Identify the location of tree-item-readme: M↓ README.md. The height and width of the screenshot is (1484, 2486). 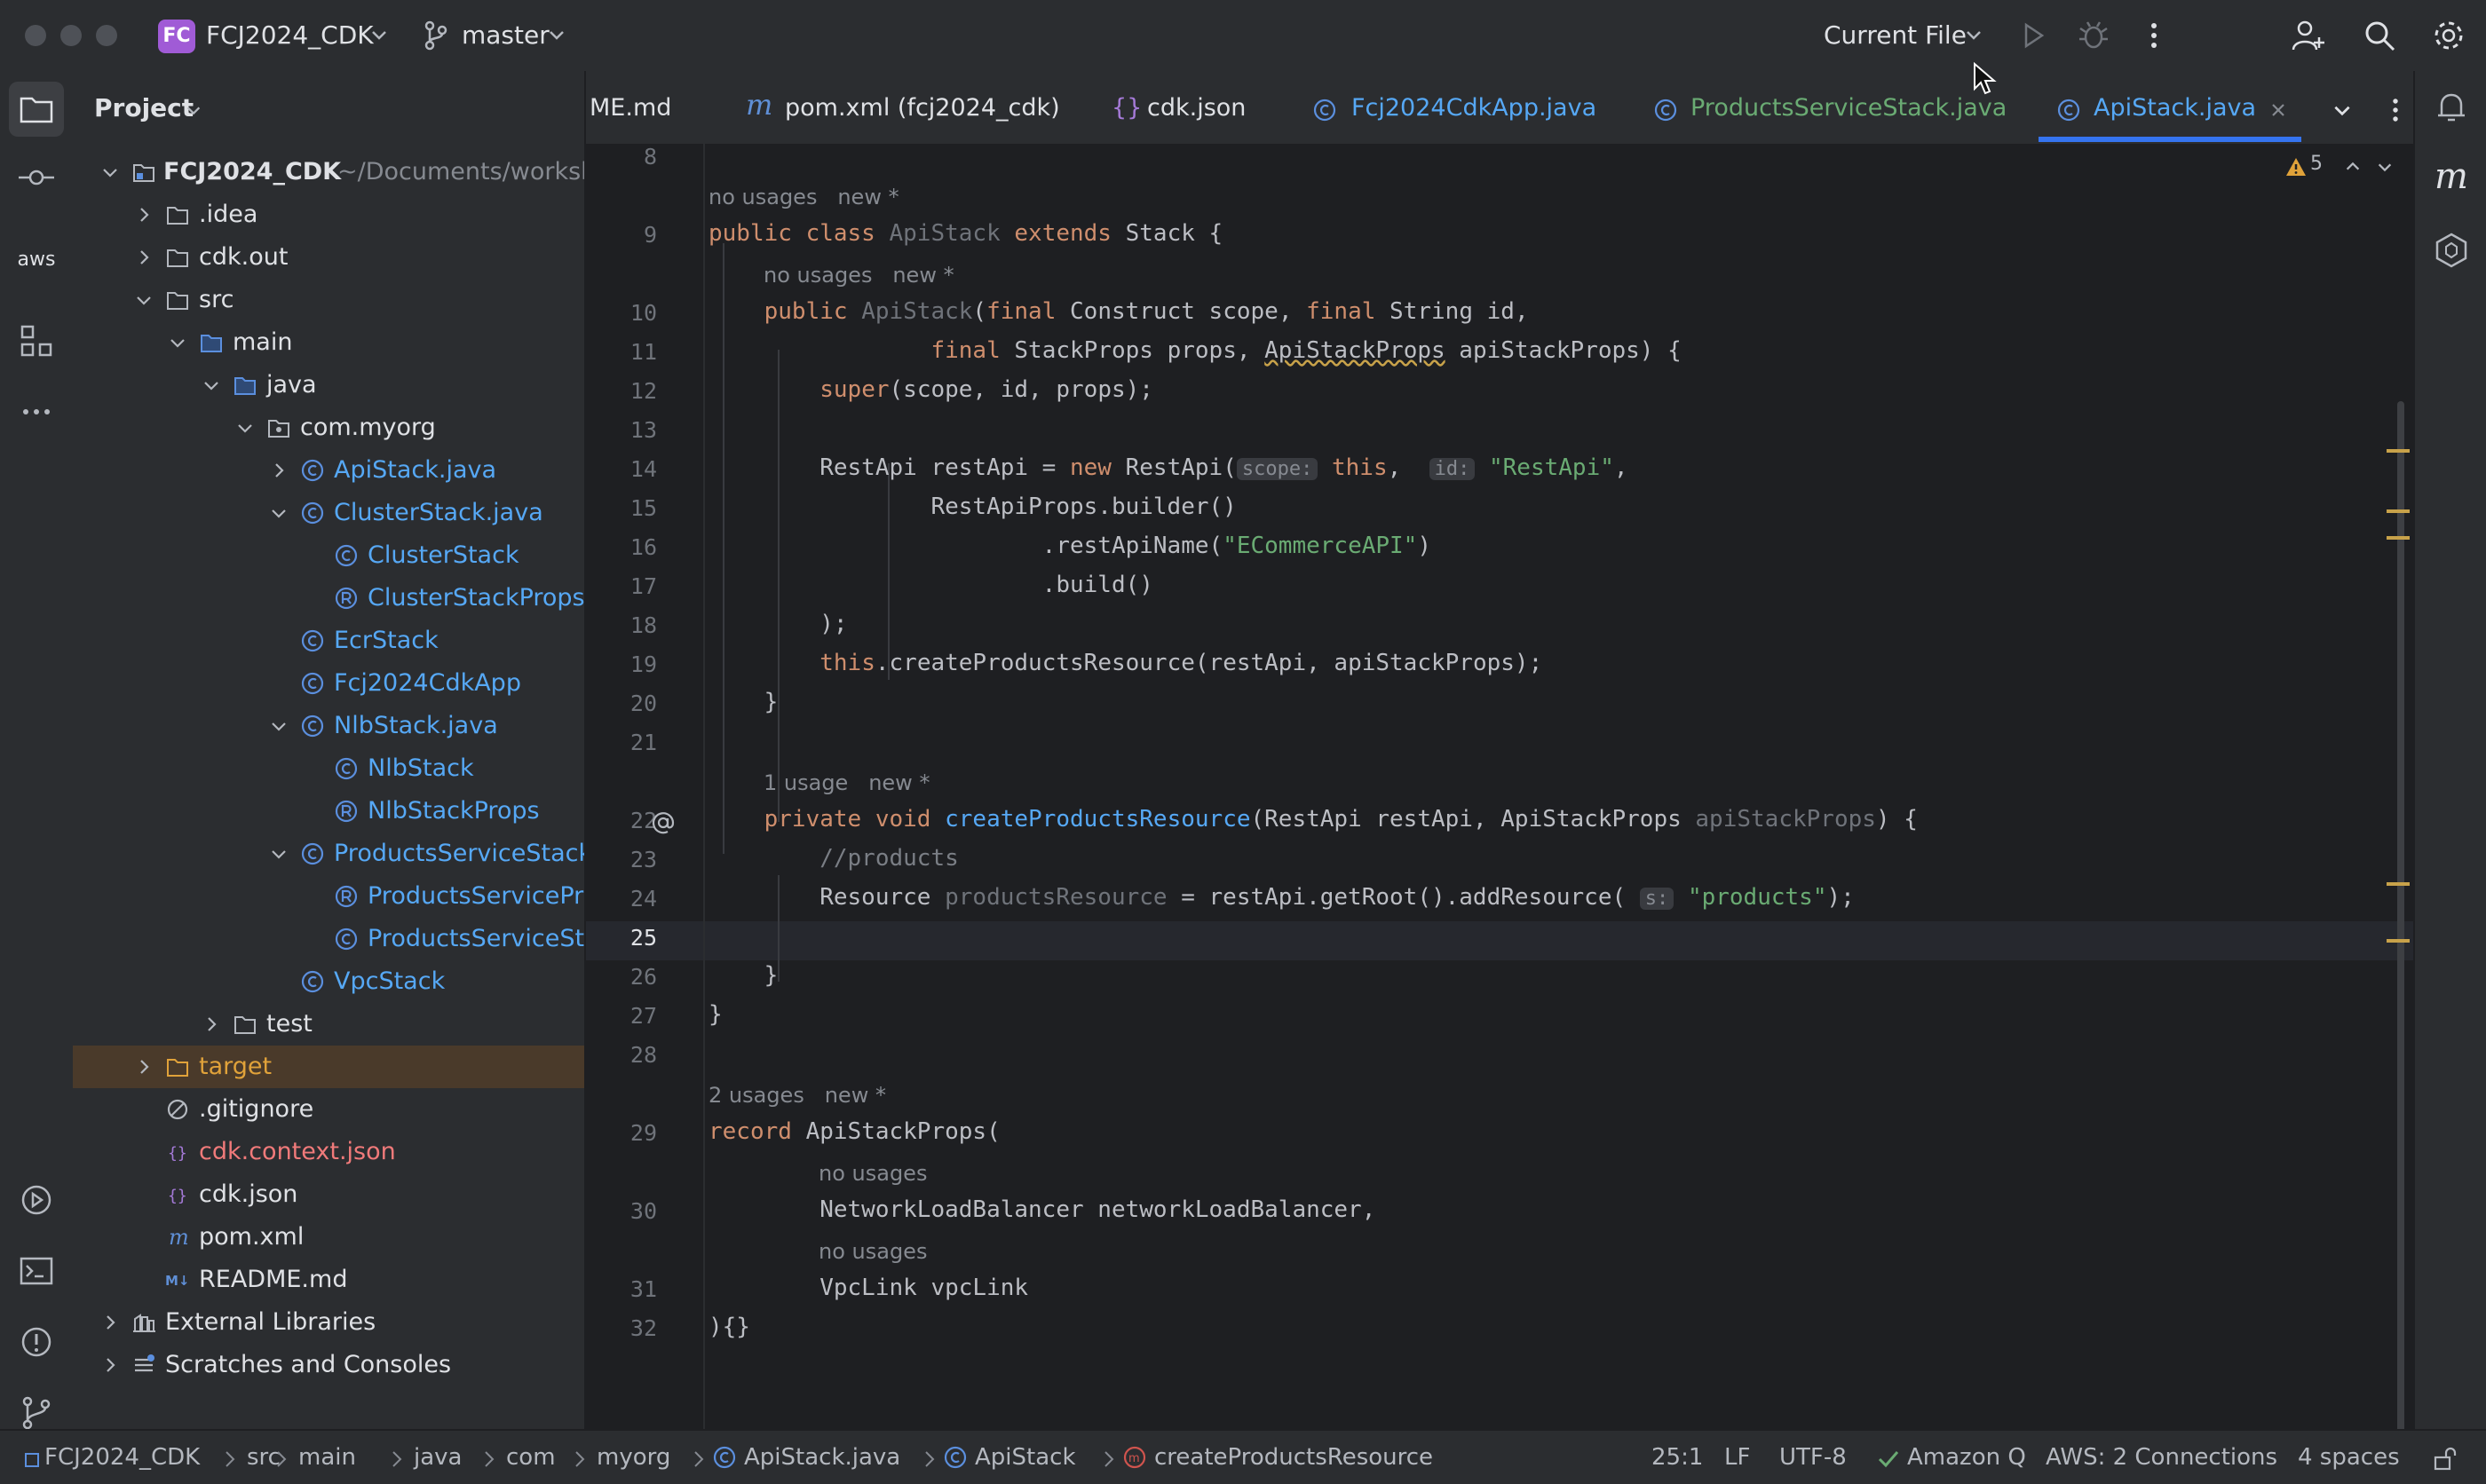
(328, 1280).